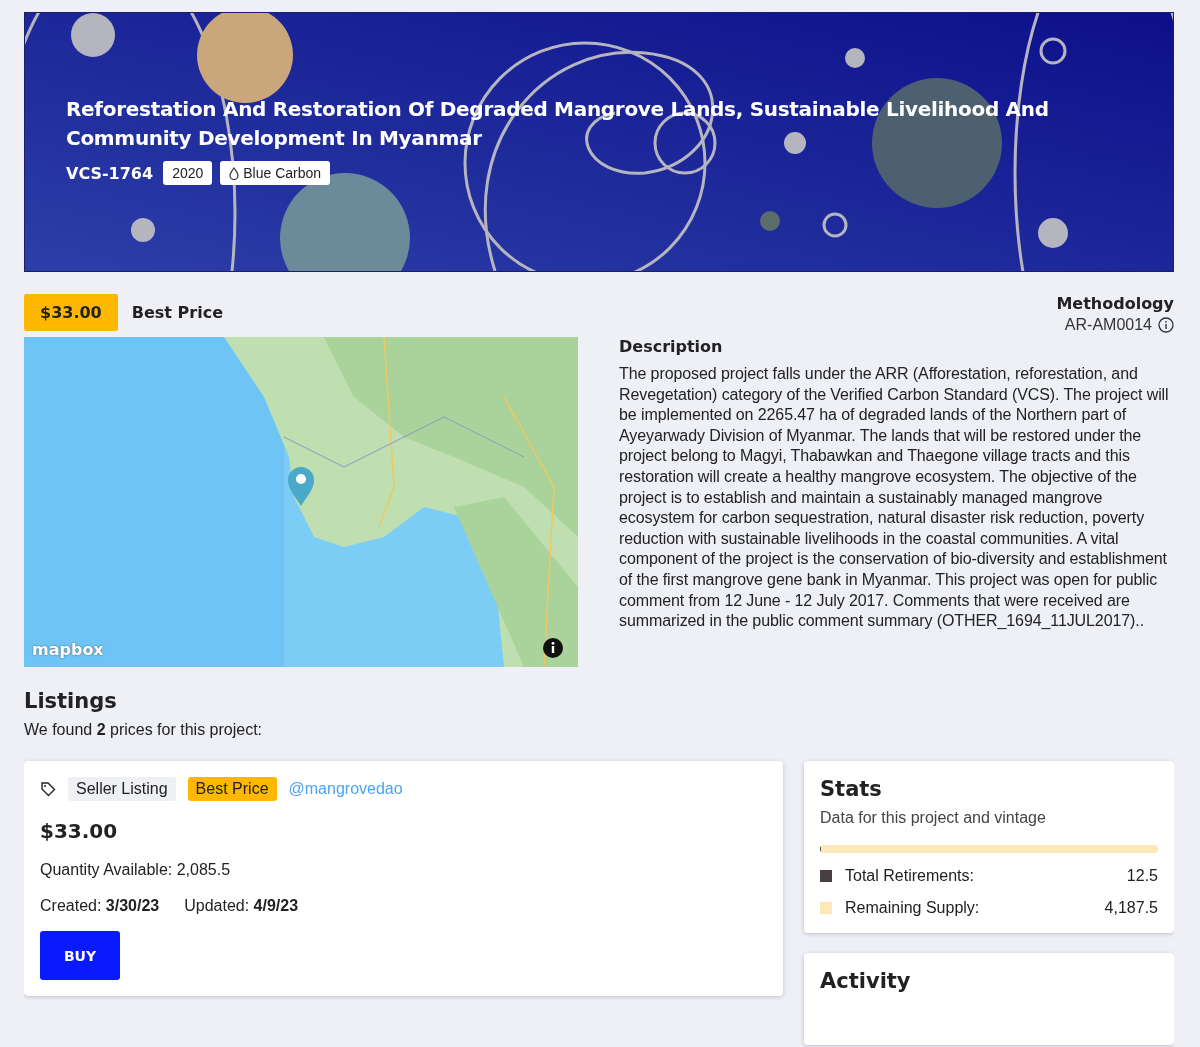 The width and height of the screenshot is (1200, 1047). Describe the element at coordinates (894, 498) in the screenshot. I see `description-text: The proposed project falls under the ARR (Afforestation, reforestation, and Revegetation) category of the Verified Carbon Standard (VCS). The project will be implemented on 2265.47 ha of degraded lands of the Northern part of Ayeyarwady Division of Myanmar. The lands that will be restored under the project belong to Magyi, Thabawkan and Thaegone village tracts and this restoration will create a healthy mangrove ecosystem. The objective of the project is to establish and maintain a sustainably managed mangrove ecosystem for carbon sequestration, natural disaster risk reduction, poverty reduction with sustainable livelihoods in the coastal communities. A vital component of the project is the conservation of bio-diversity and establishment of the first mangrove gene bank in Myanmar. This project was open for public comment from 12 June - 12 July 2017. Comments that were received are summarized in the public comment summary (OTHER_1694_11JUL2017)..` at that location.